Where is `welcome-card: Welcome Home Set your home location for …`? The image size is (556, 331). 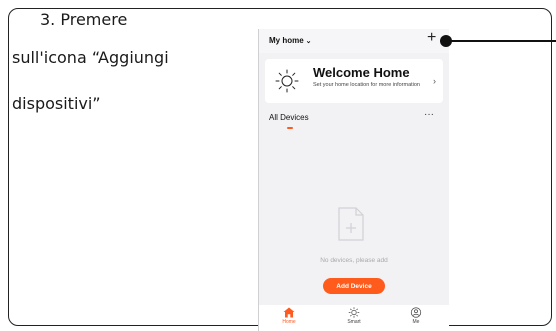
welcome-card: Welcome Home Set your home location for … is located at coordinates (354, 81).